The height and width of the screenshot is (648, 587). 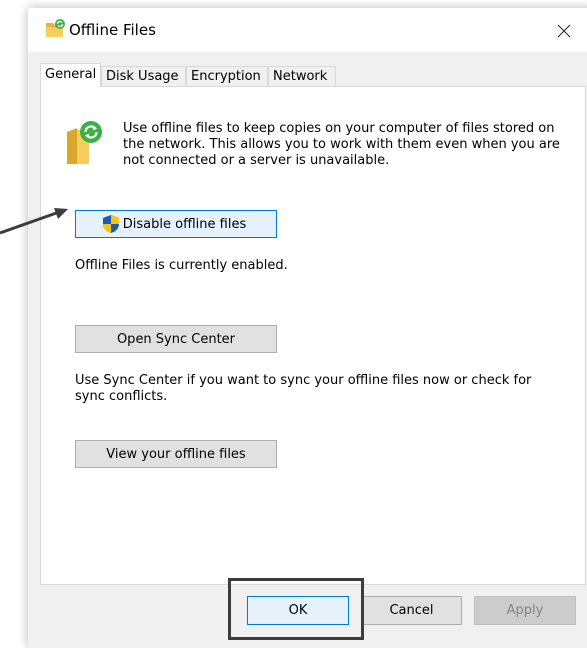 What do you see at coordinates (184, 224) in the screenshot?
I see `disable-offline-files-label: Disable offline files` at bounding box center [184, 224].